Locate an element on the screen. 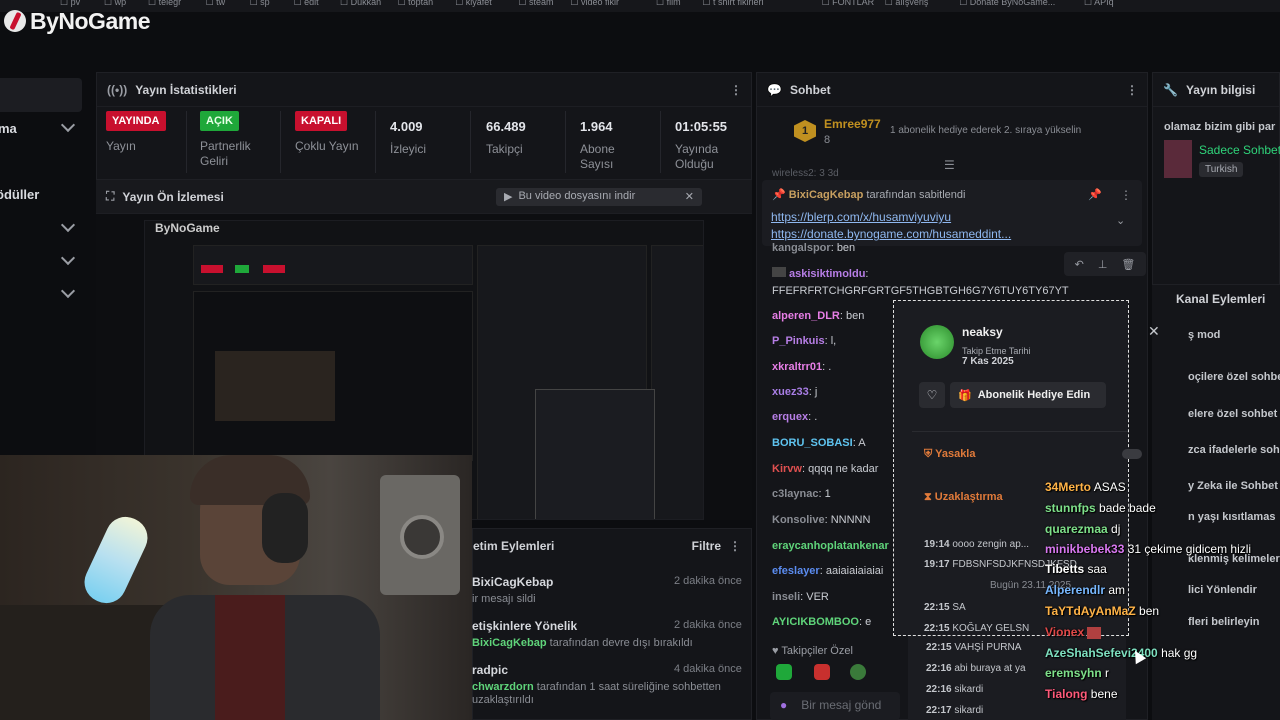 The width and height of the screenshot is (1280, 720). top-gifter-name: Emree977 is located at coordinates (852, 124).